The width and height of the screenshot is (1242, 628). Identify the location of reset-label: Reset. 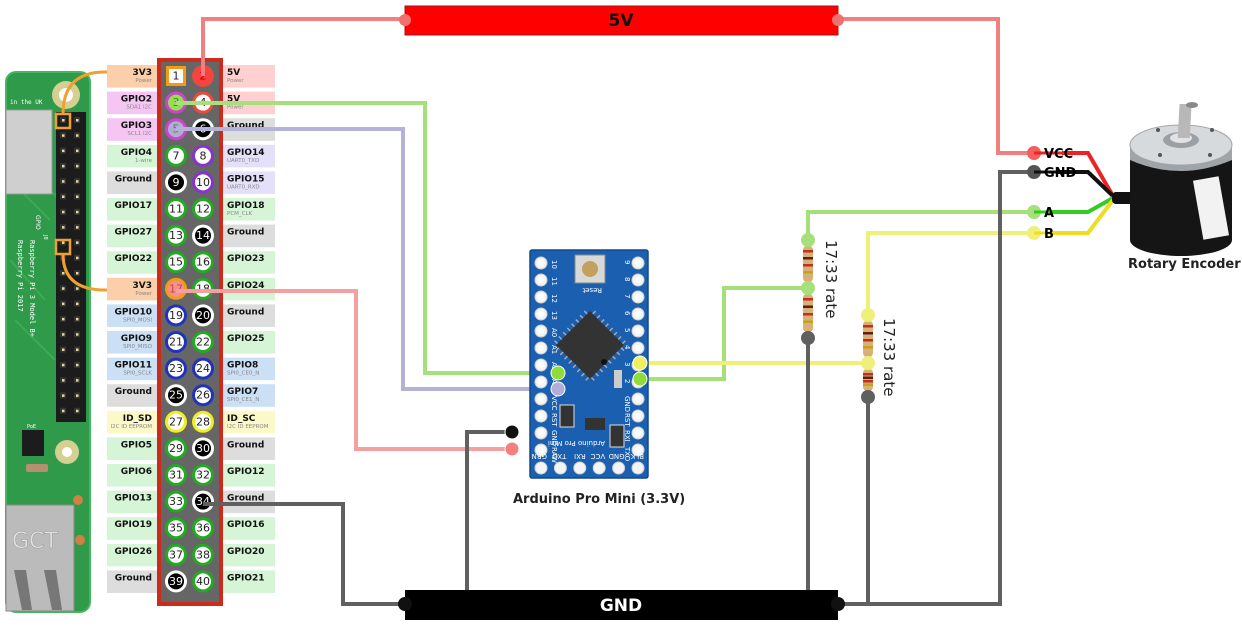
(592, 290).